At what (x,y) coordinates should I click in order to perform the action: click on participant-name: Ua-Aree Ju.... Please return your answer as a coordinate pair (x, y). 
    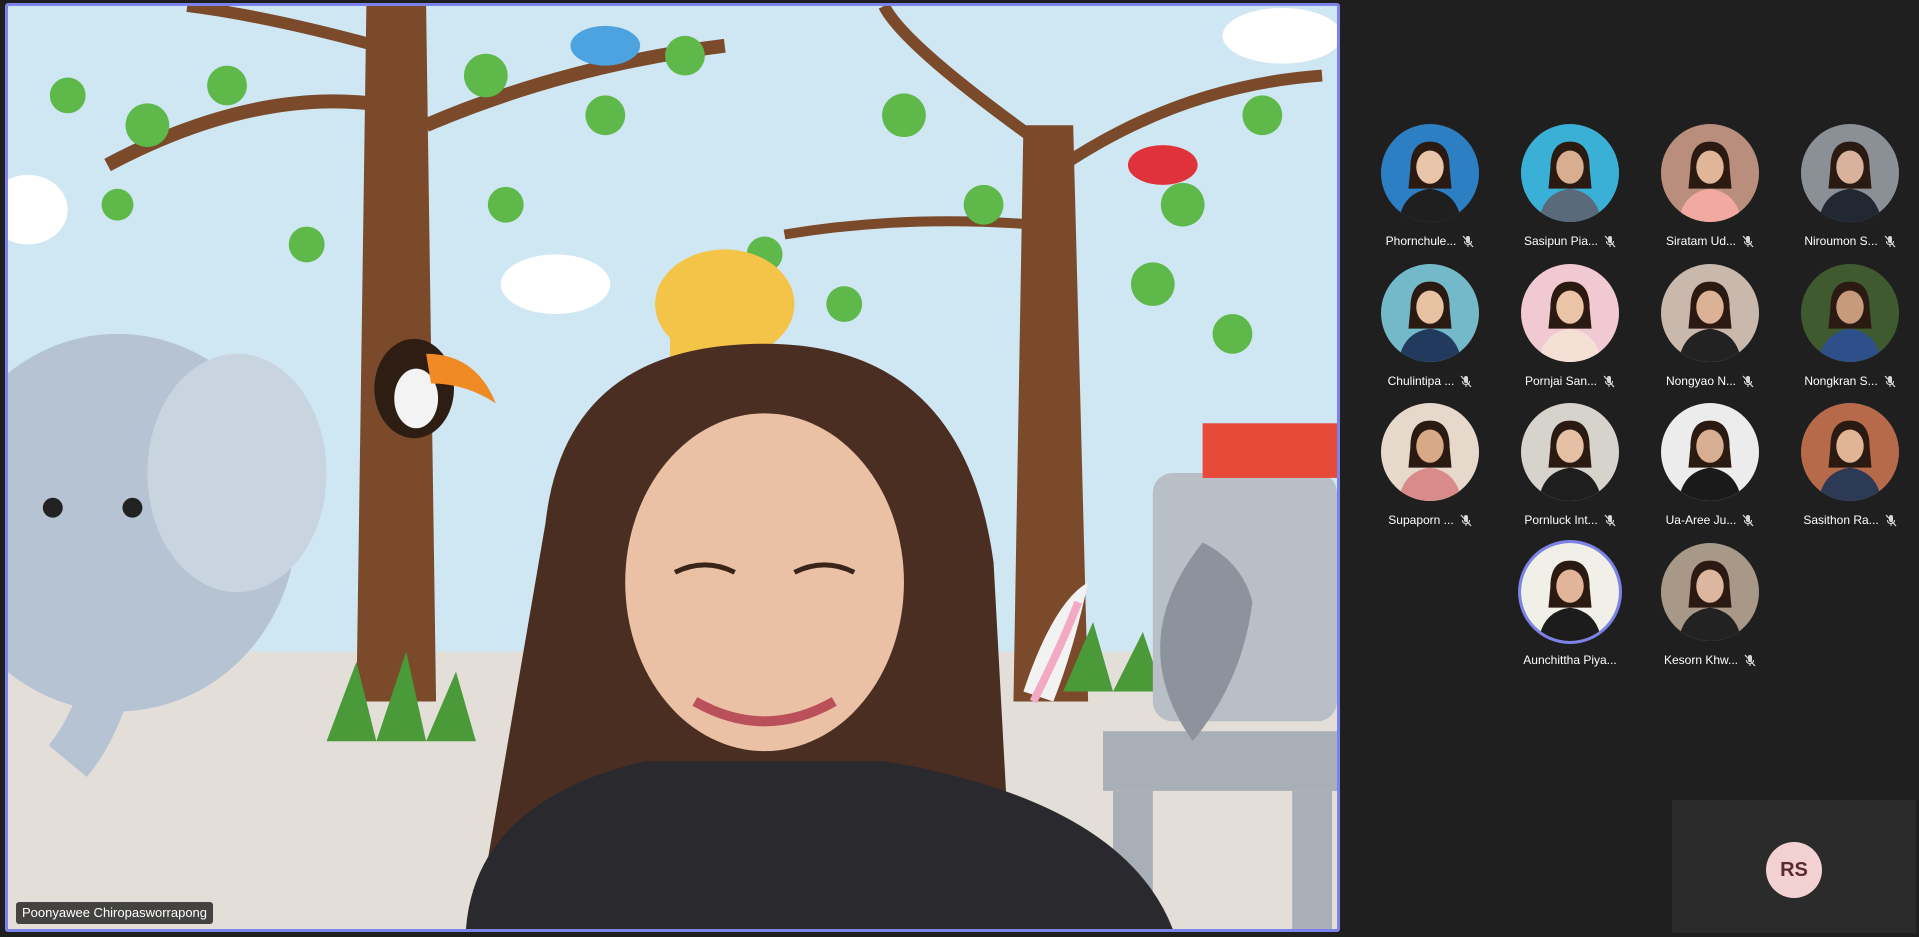
    Looking at the image, I should click on (1701, 520).